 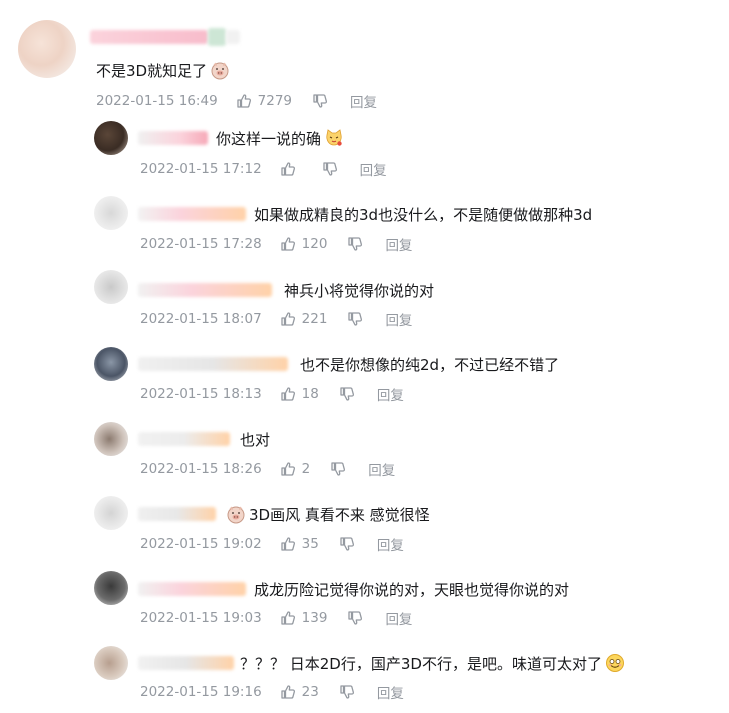 I want to click on reply-meta: 2022-01-15 17:28 120 回复, so click(x=276, y=244).